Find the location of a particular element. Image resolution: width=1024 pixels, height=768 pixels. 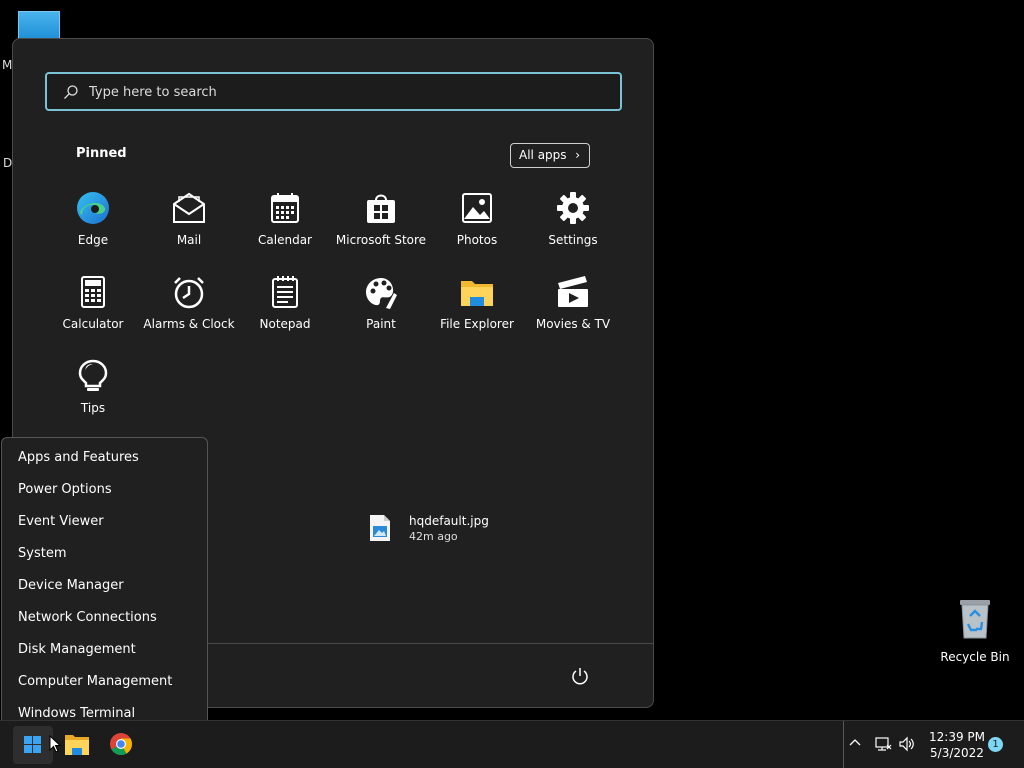

desktop-icon-label: M is located at coordinates (7, 65).